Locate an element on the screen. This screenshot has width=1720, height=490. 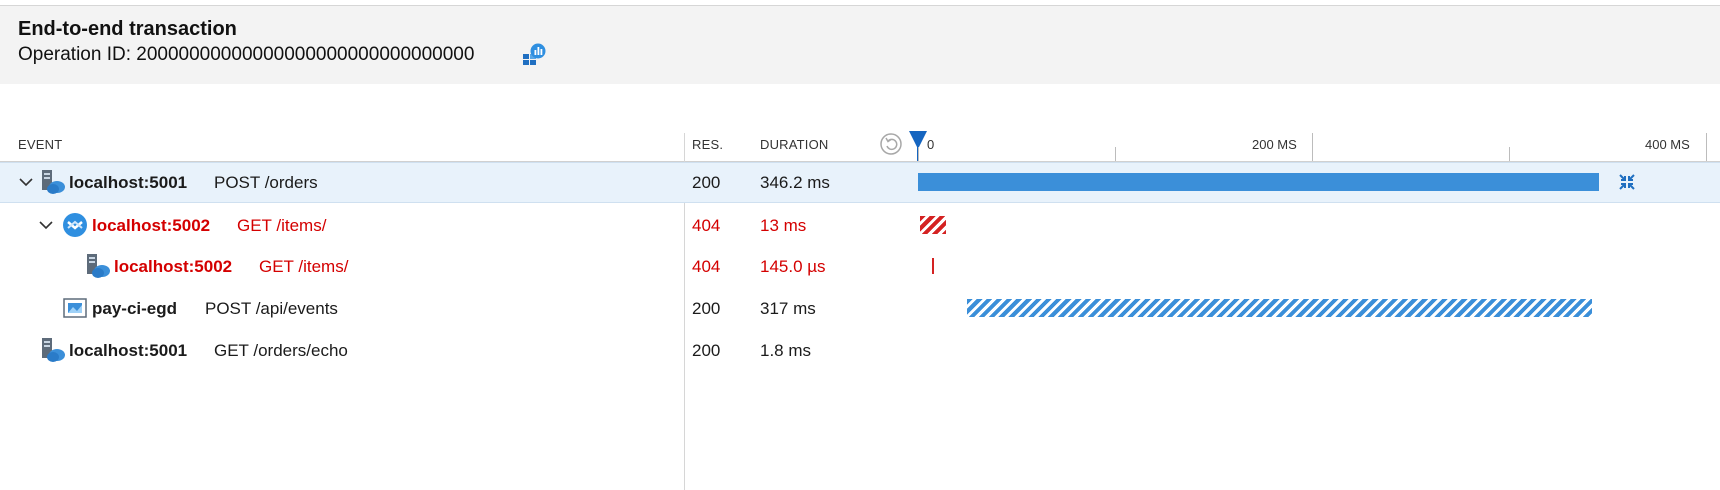
transaction-row: localhost:5001 POST /orders 200 346.2 ms is located at coordinates (860, 182).